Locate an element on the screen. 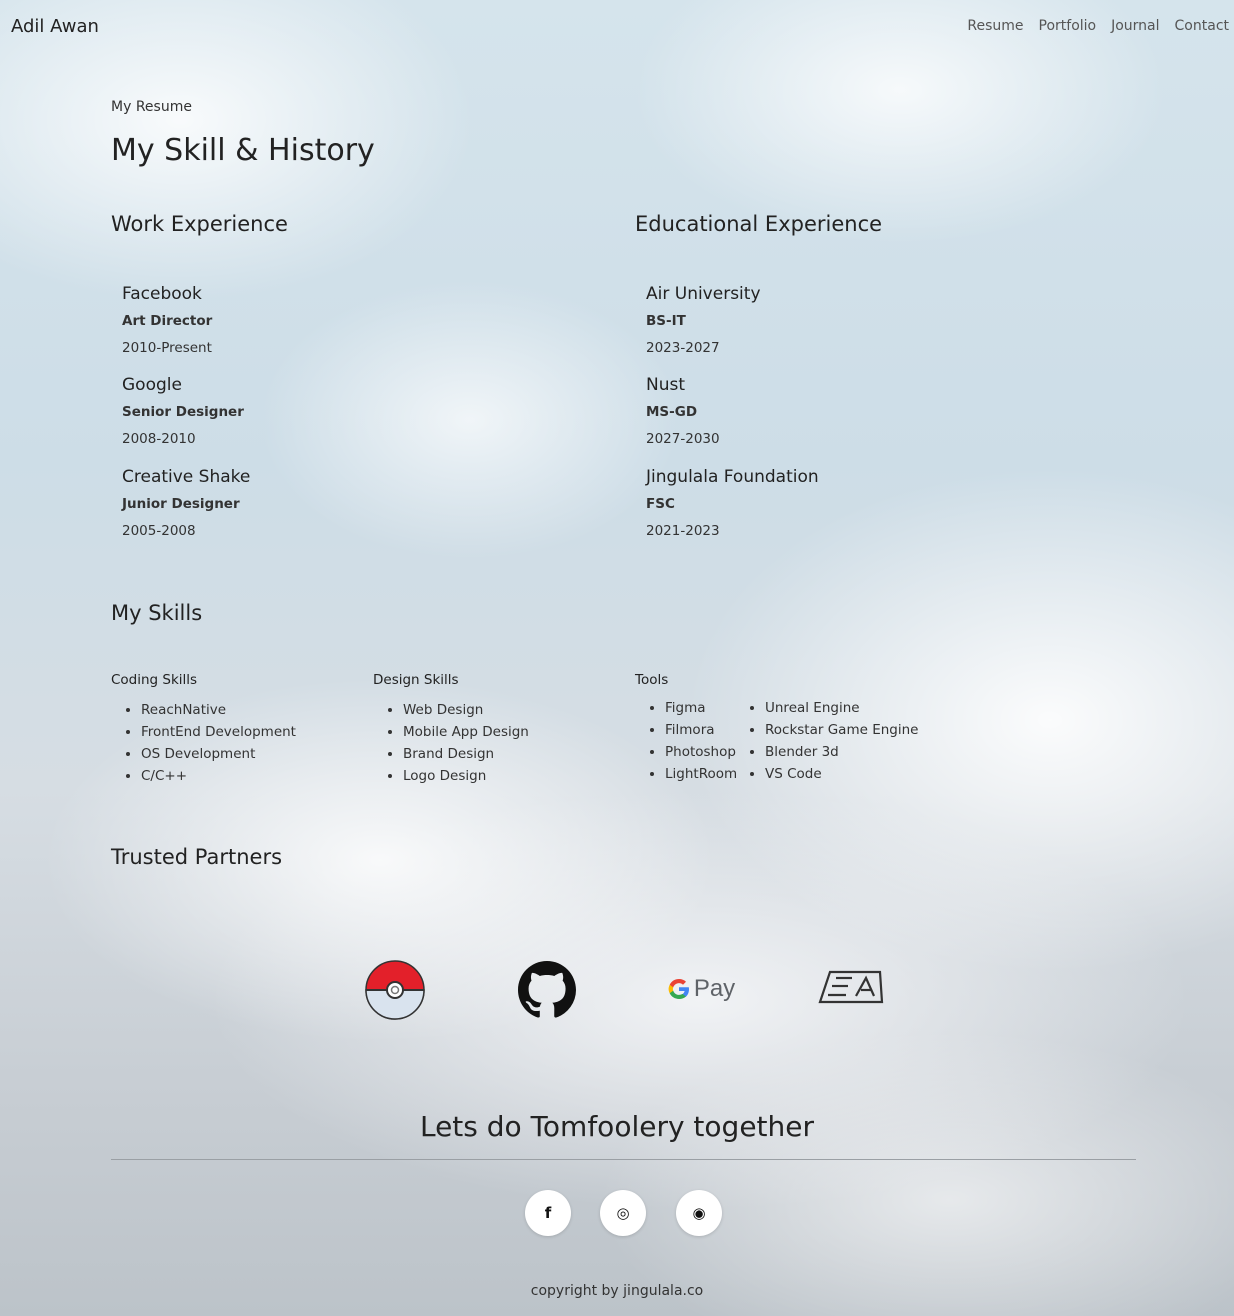  work-entry: Facebook Art Director 2010-Present is located at coordinates (167, 320).